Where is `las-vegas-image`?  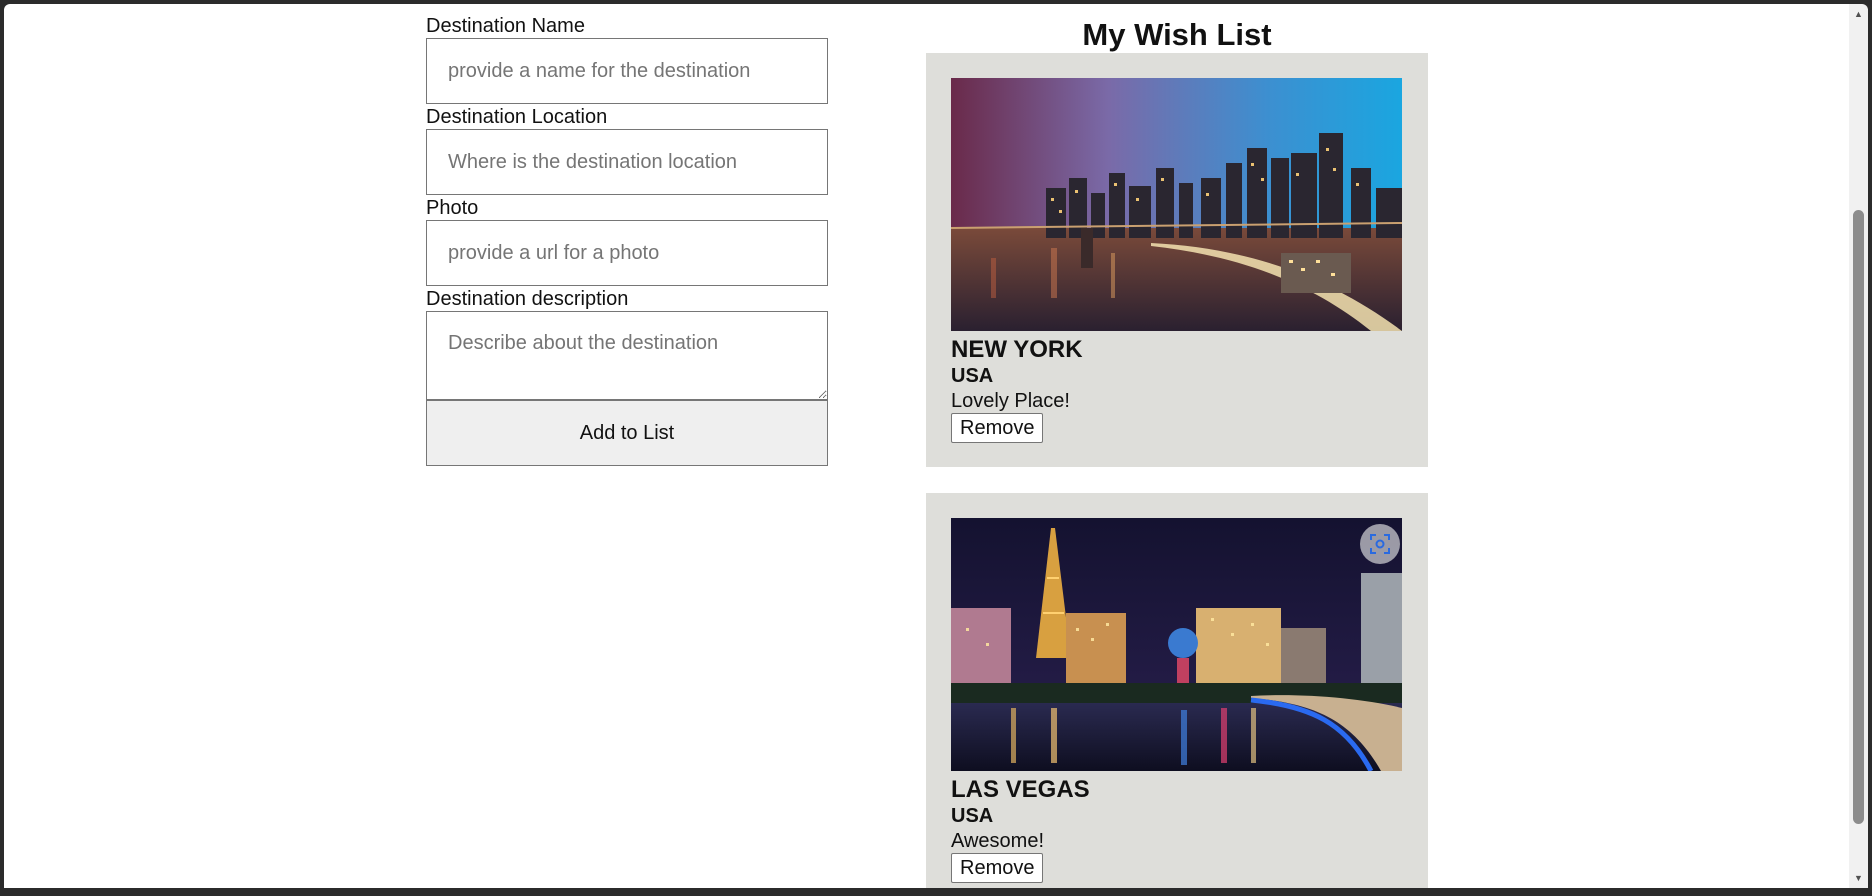
las-vegas-image is located at coordinates (1176, 644).